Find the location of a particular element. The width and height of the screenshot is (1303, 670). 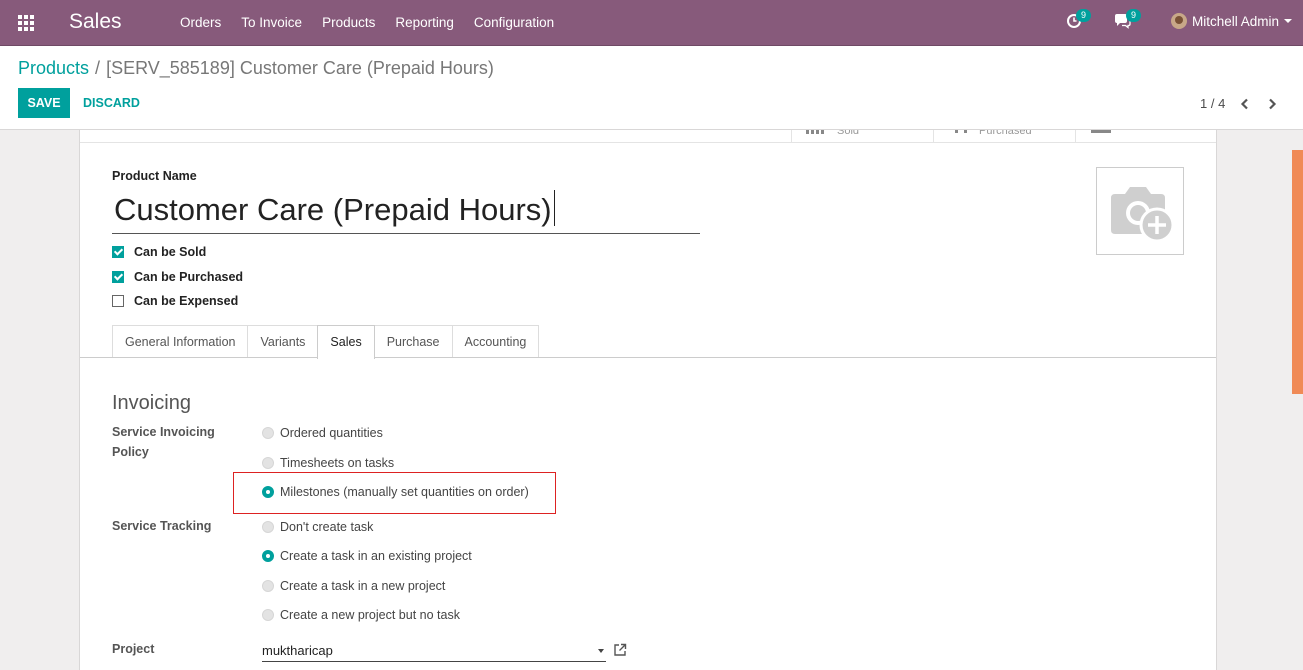

chevron-left-icon is located at coordinates (1244, 104).